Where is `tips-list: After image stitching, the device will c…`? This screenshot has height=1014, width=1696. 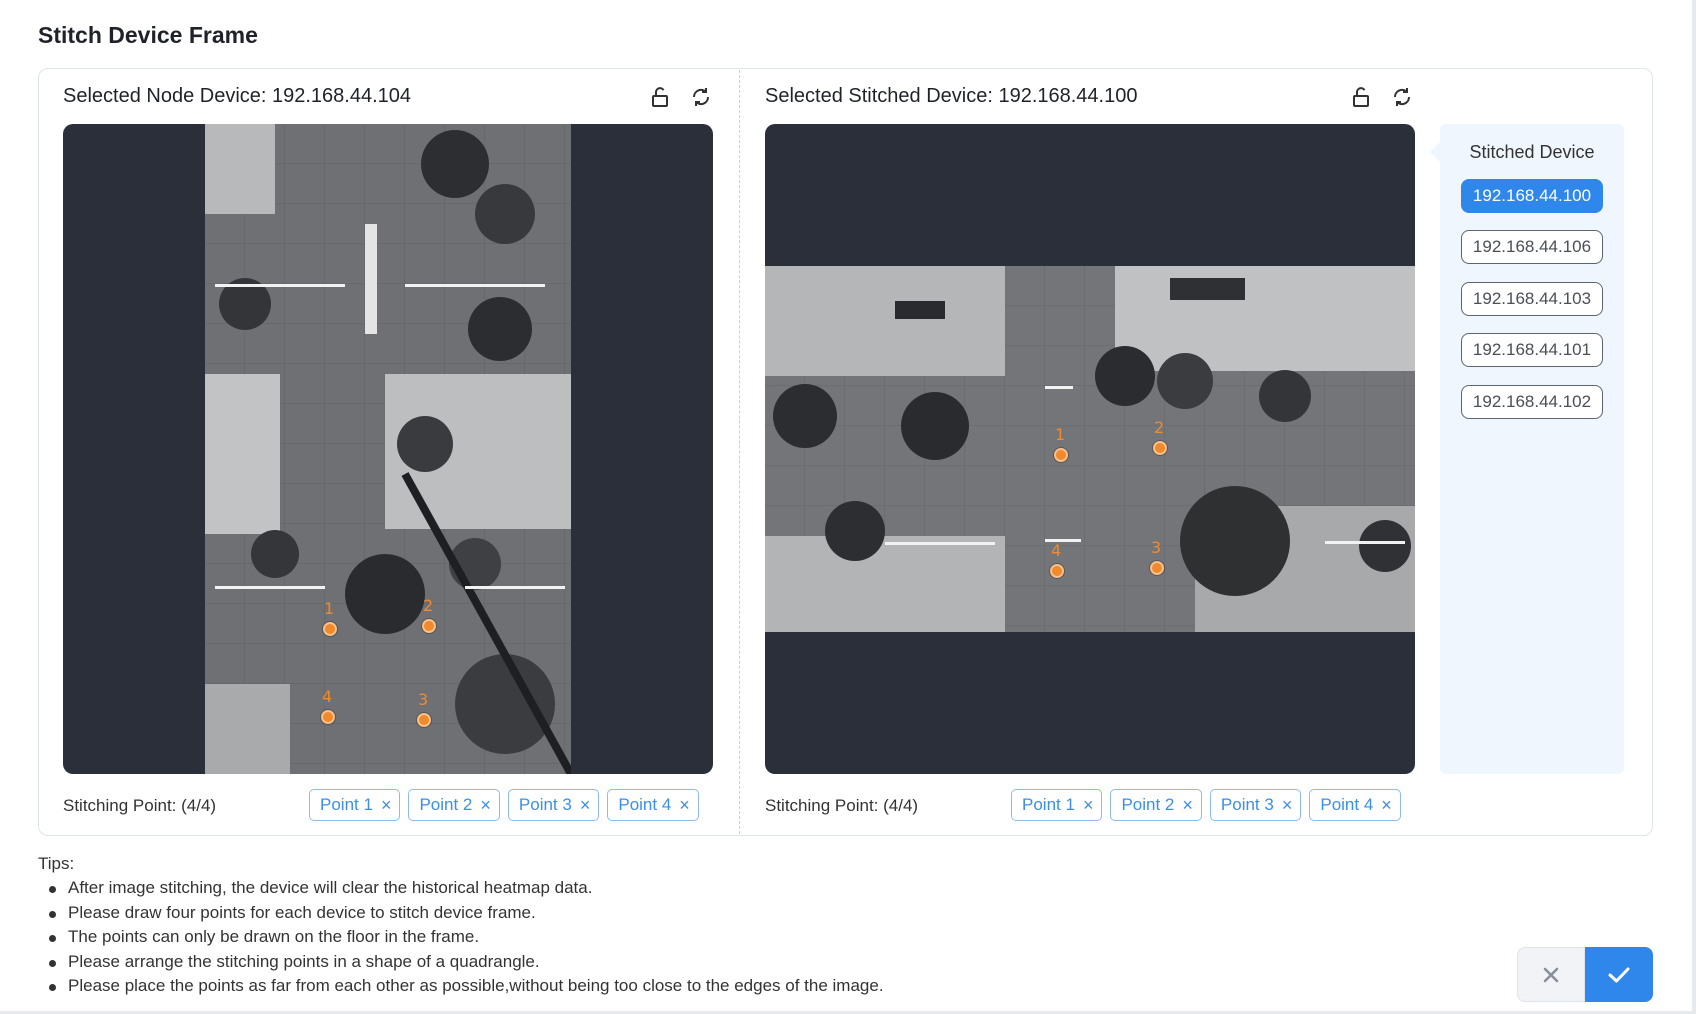
tips-list: After image stitching, the device will c… is located at coordinates (466, 939).